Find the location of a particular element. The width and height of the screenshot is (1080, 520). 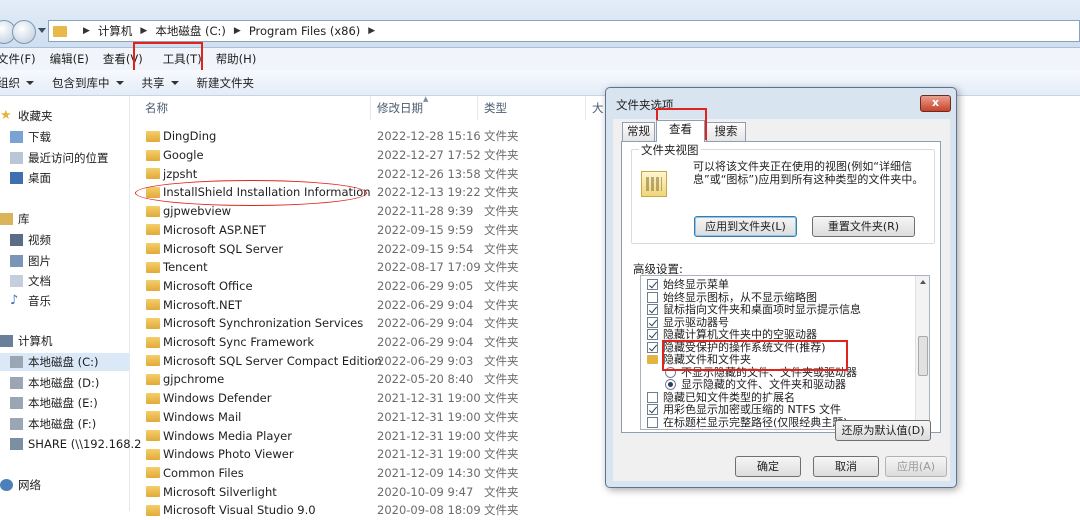

scrollbar-thumb is located at coordinates (923, 356).